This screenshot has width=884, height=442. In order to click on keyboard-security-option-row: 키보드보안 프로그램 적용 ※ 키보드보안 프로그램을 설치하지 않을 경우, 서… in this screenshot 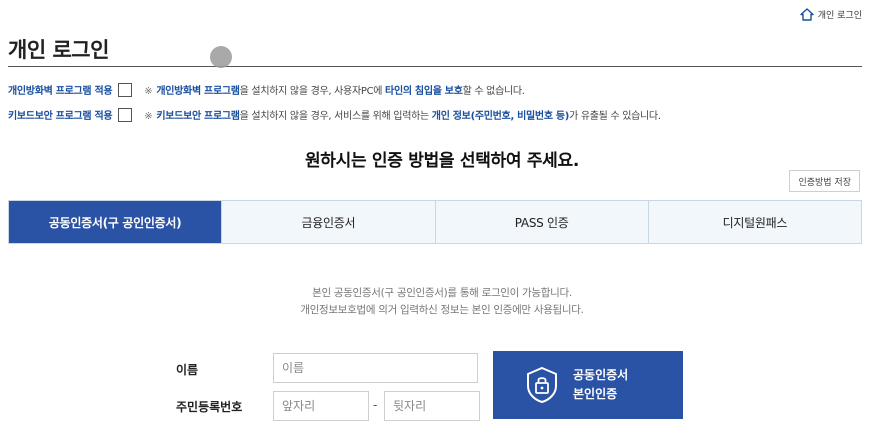, I will do `click(334, 114)`.